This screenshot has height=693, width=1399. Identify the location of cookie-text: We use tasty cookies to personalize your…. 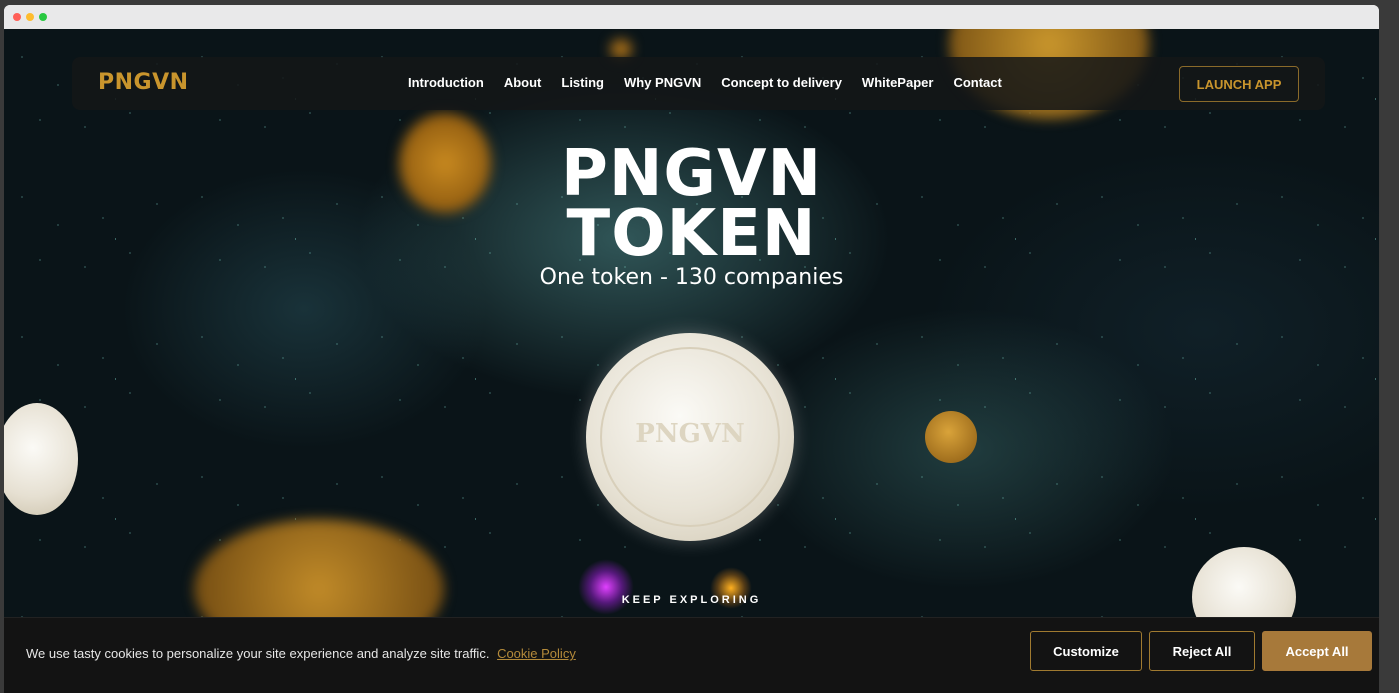
(258, 653).